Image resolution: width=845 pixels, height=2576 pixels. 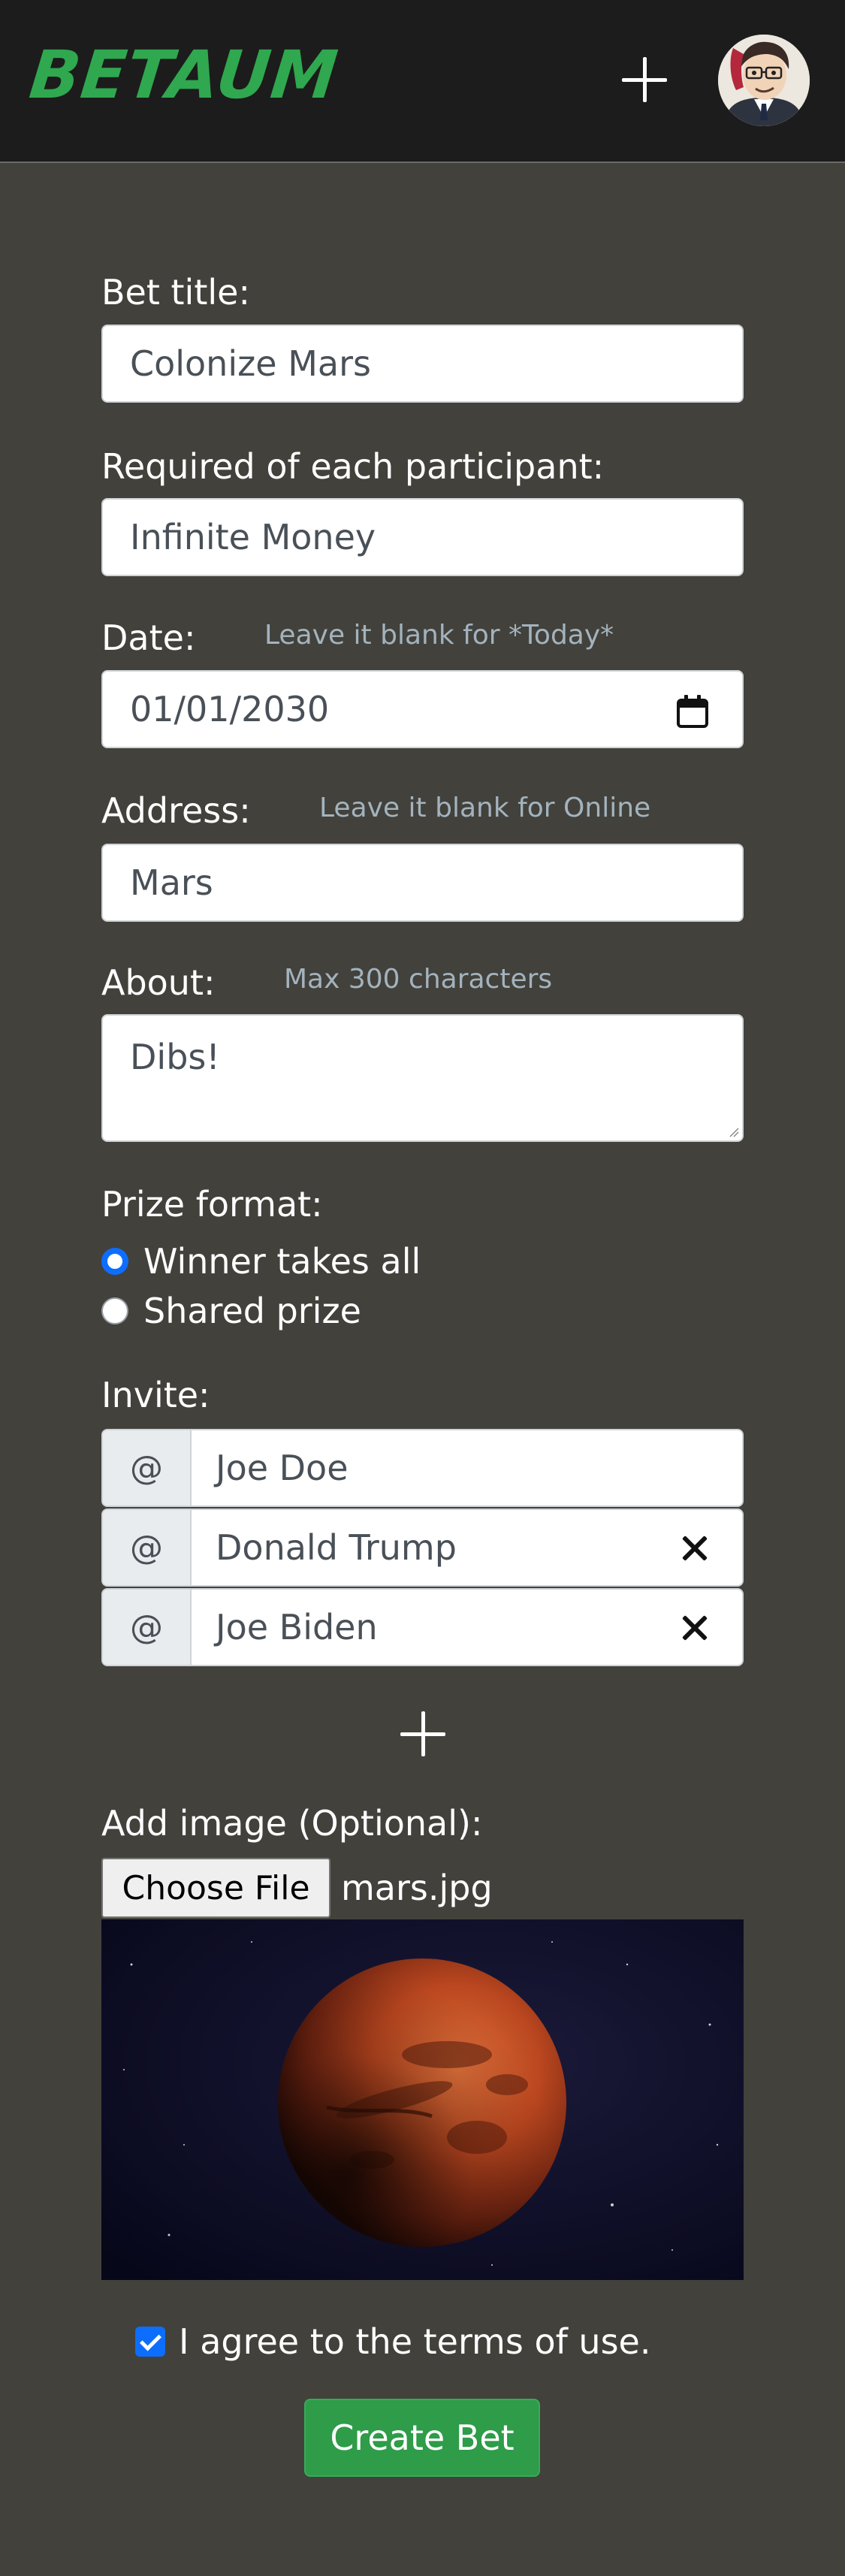 I want to click on terms-agreement: I agree to the terms of use., so click(x=392, y=2341).